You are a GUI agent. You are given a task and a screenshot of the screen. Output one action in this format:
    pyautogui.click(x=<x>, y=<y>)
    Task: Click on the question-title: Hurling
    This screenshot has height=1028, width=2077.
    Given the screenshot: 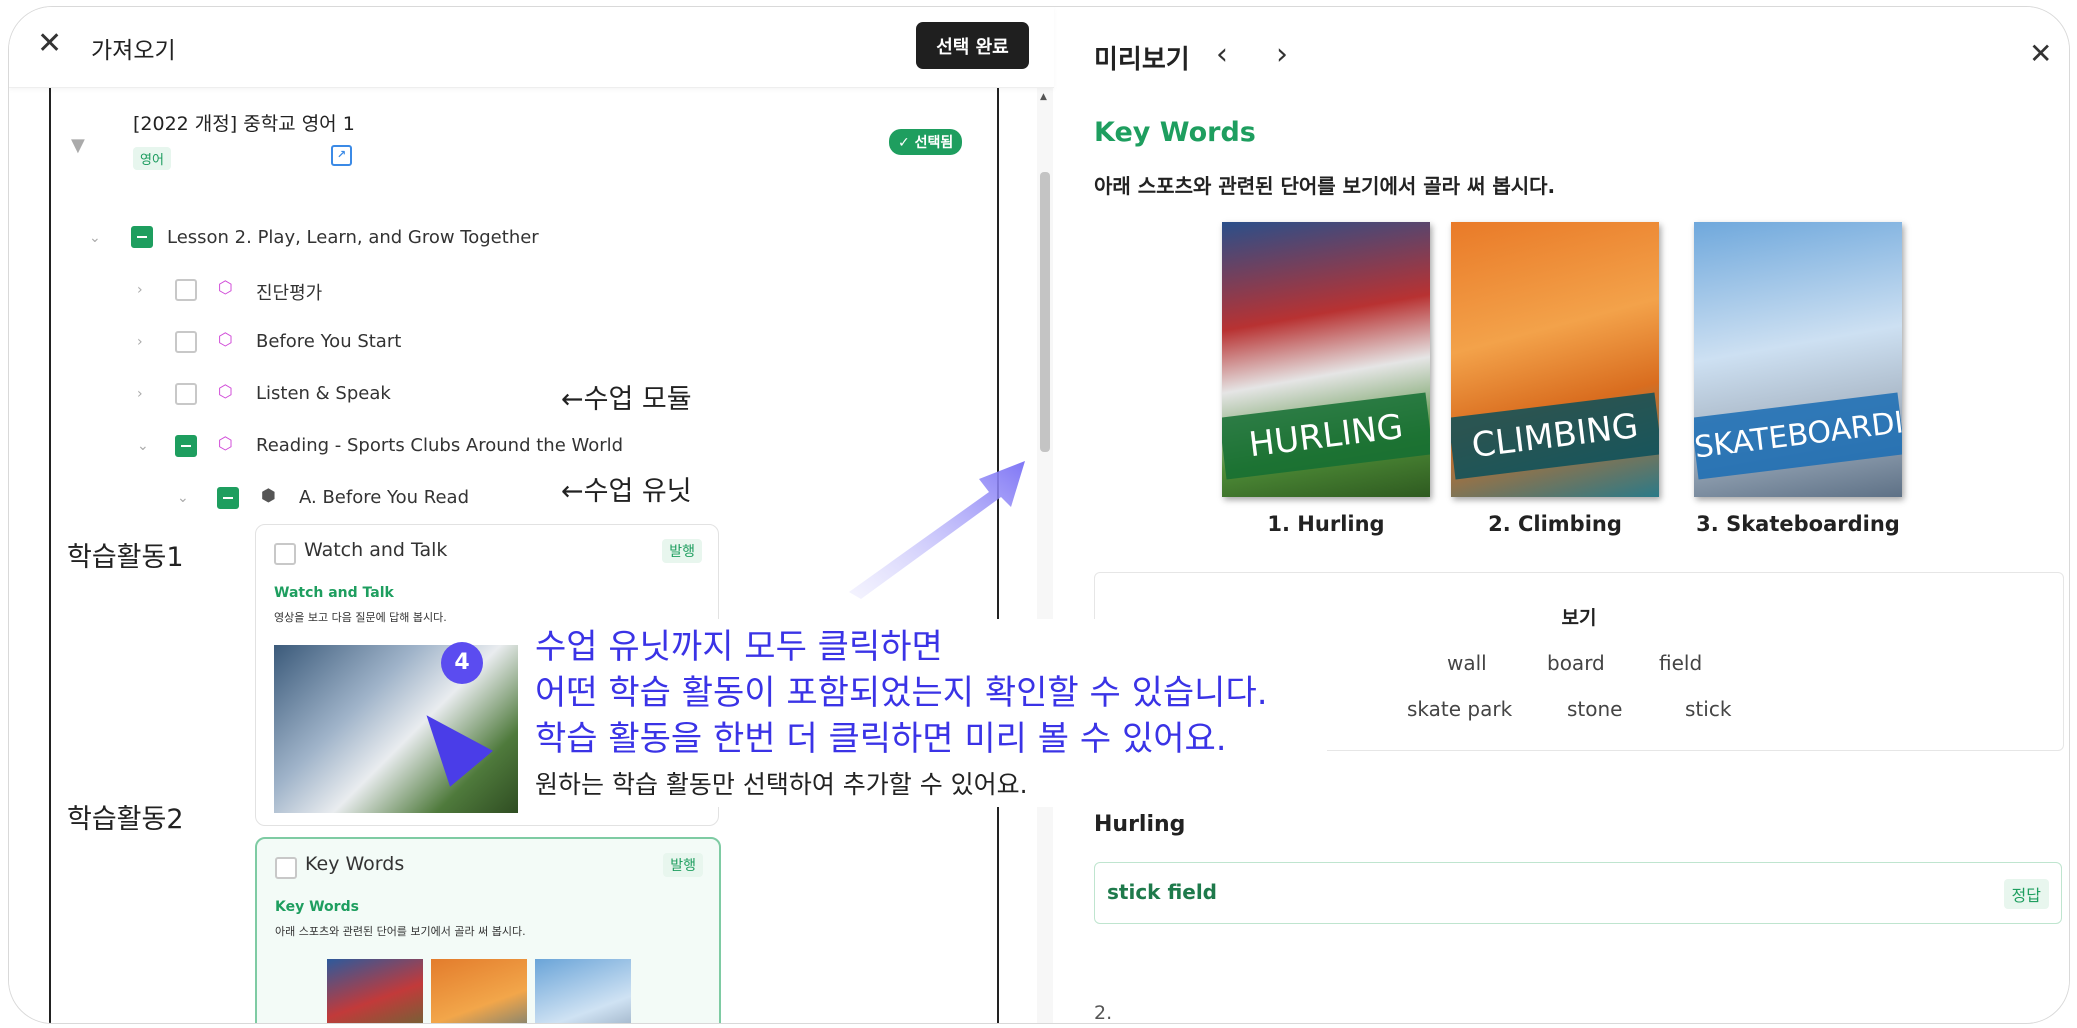 What is the action you would take?
    pyautogui.click(x=1140, y=824)
    